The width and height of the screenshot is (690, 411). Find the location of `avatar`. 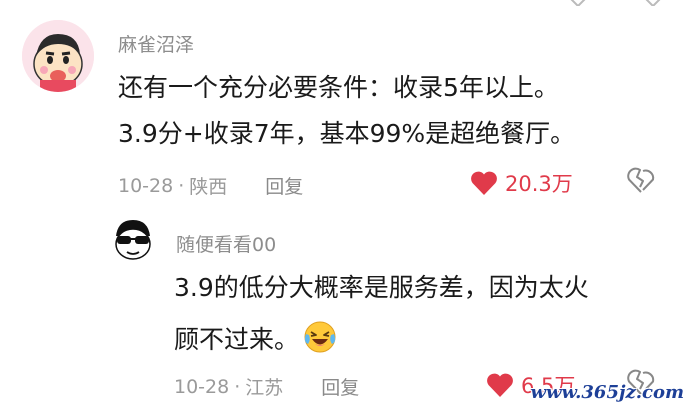

avatar is located at coordinates (58, 56).